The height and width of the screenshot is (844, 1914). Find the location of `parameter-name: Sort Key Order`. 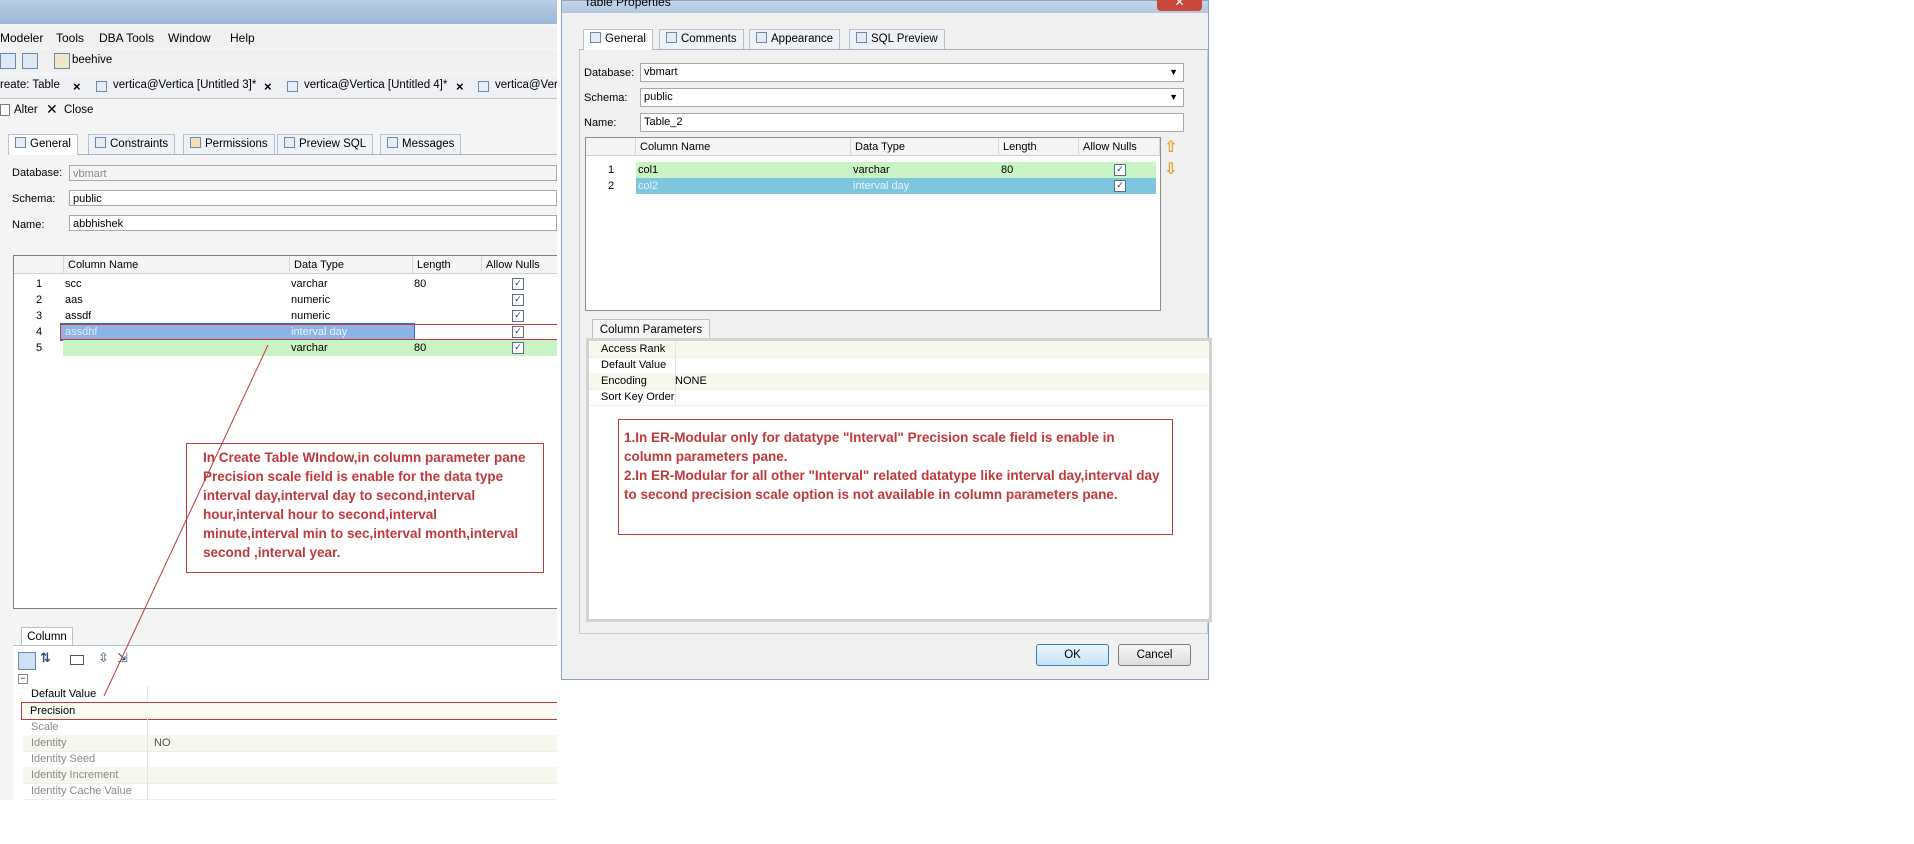

parameter-name: Sort Key Order is located at coordinates (638, 397).